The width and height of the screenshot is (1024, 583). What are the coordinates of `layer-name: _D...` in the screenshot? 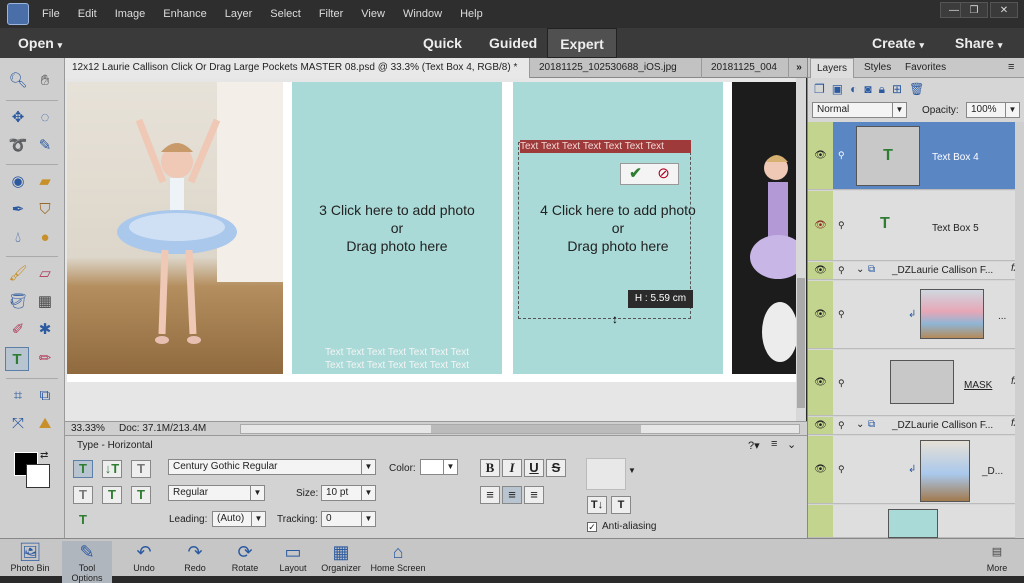 It's located at (992, 471).